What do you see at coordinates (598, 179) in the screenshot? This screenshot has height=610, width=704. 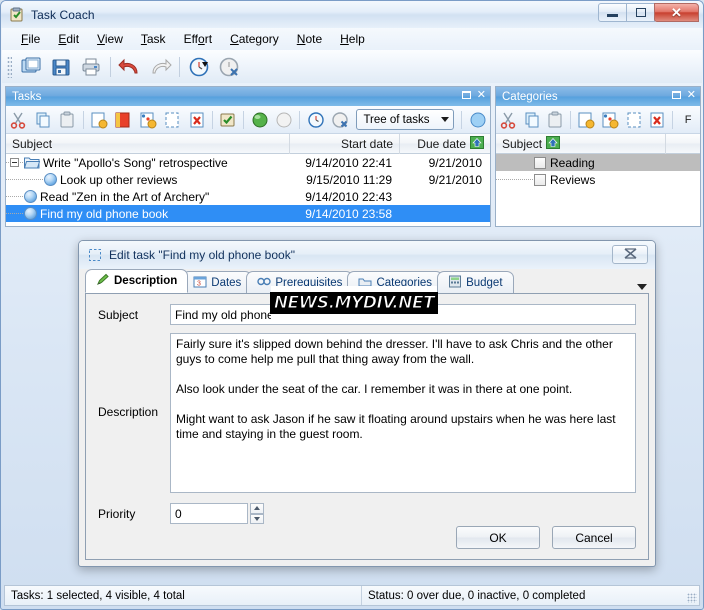 I see `list-item: Reviews` at bounding box center [598, 179].